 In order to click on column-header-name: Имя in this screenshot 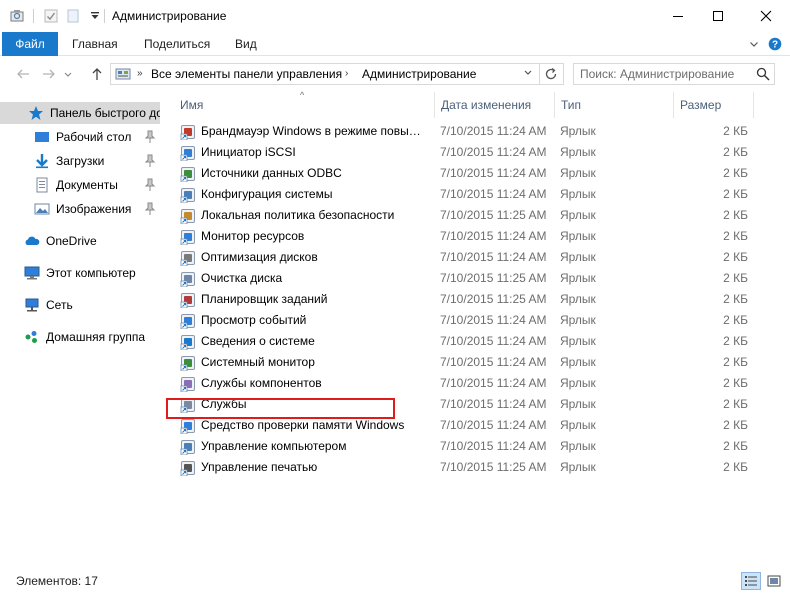, I will do `click(191, 105)`.